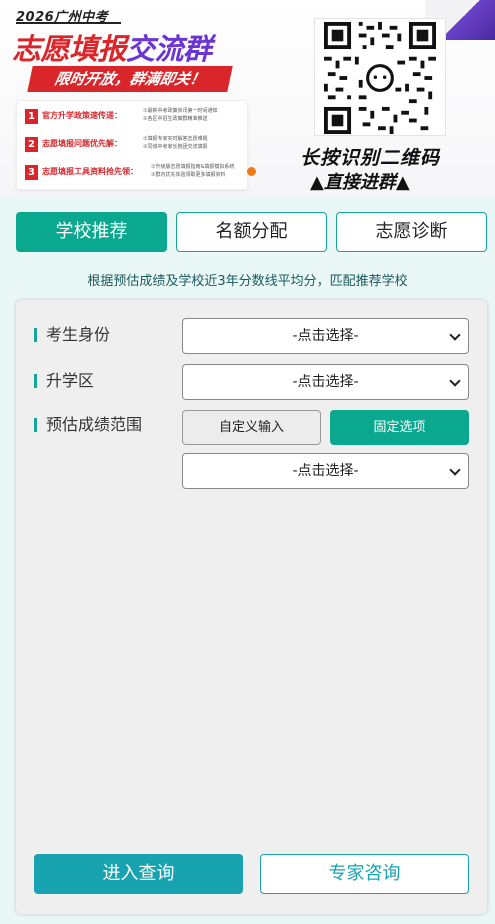 The height and width of the screenshot is (924, 495). I want to click on benefit-item: 2 志愿填报问题优先解： ①填报专家实时解答志愿难题 ②同城中考家长抱团交流填报, so click(136, 146).